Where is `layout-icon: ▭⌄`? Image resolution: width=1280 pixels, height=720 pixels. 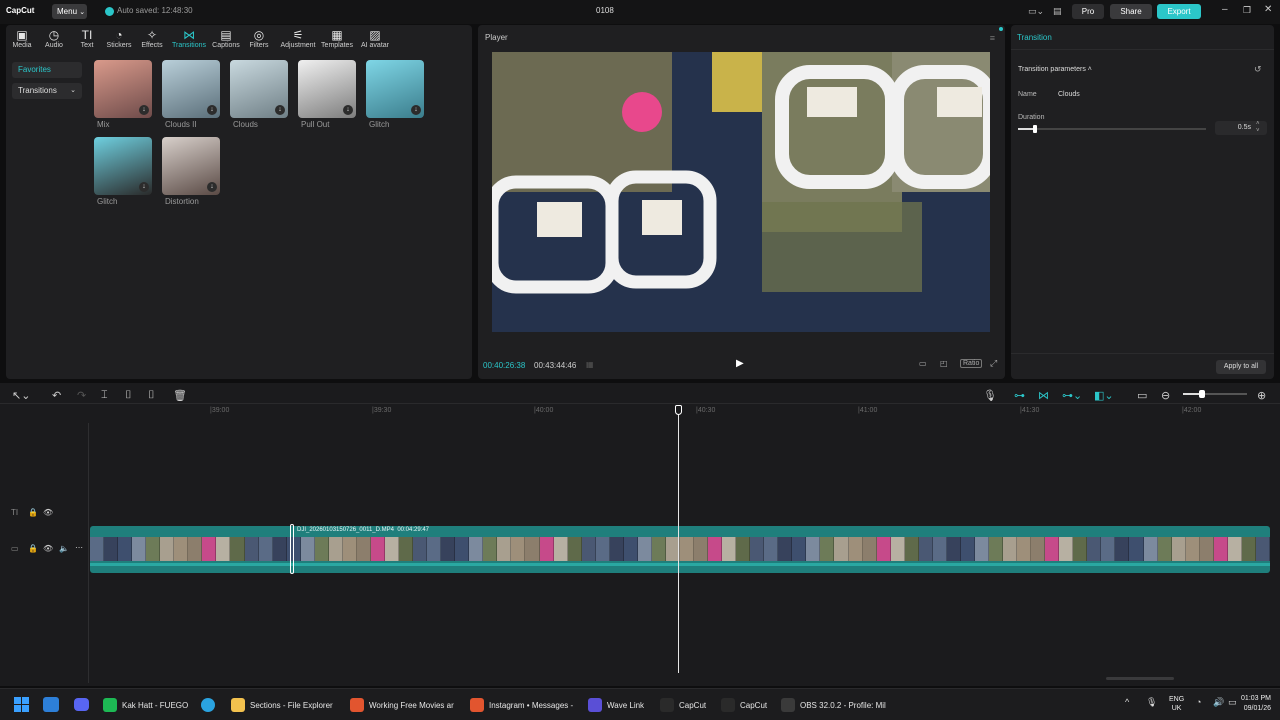
layout-icon: ▭⌄ is located at coordinates (1036, 11).